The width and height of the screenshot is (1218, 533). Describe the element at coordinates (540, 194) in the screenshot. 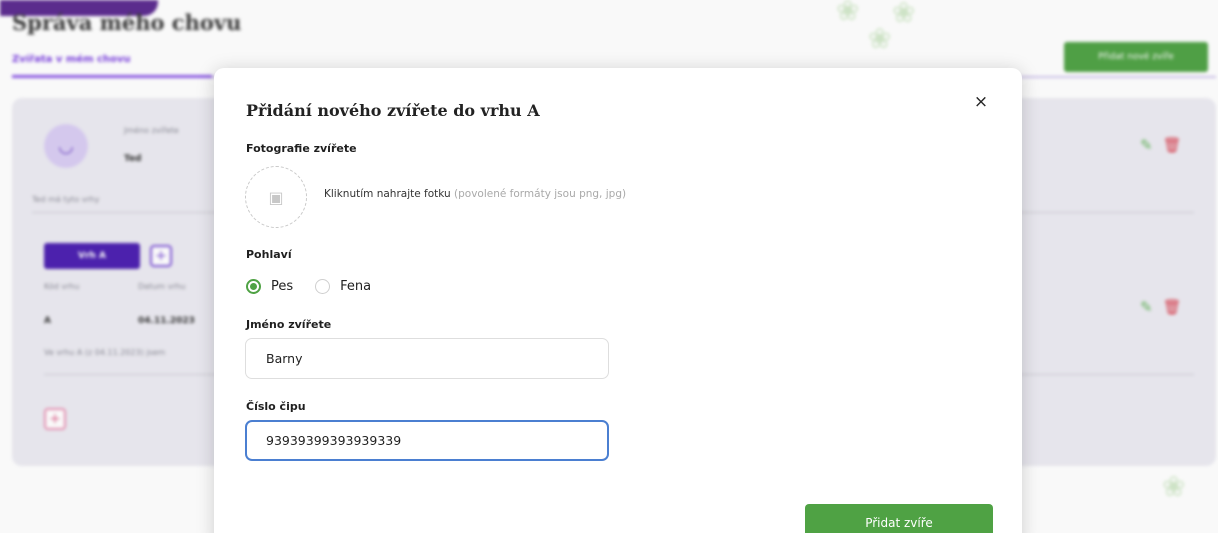

I see `upload-hint: (povolené formáty jsou png, jpg)` at that location.